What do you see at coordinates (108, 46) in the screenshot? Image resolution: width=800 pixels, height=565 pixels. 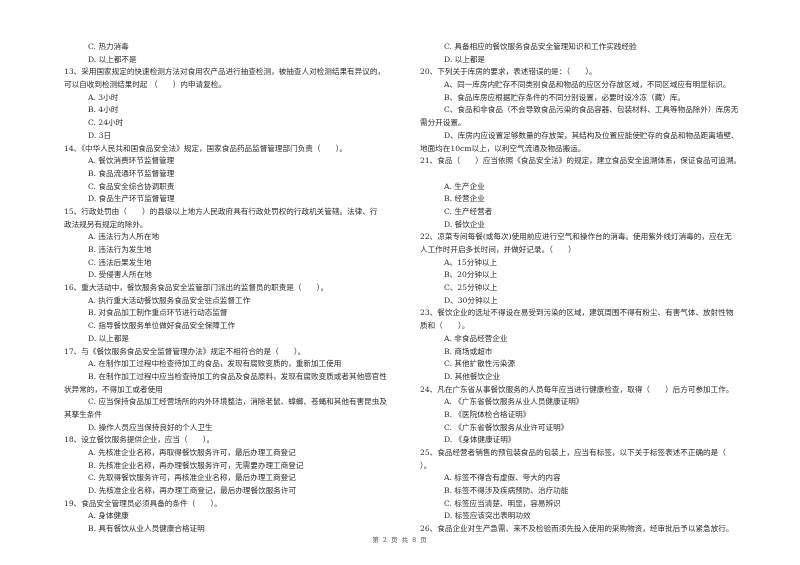 I see `answer-option: C. 热力消毒` at bounding box center [108, 46].